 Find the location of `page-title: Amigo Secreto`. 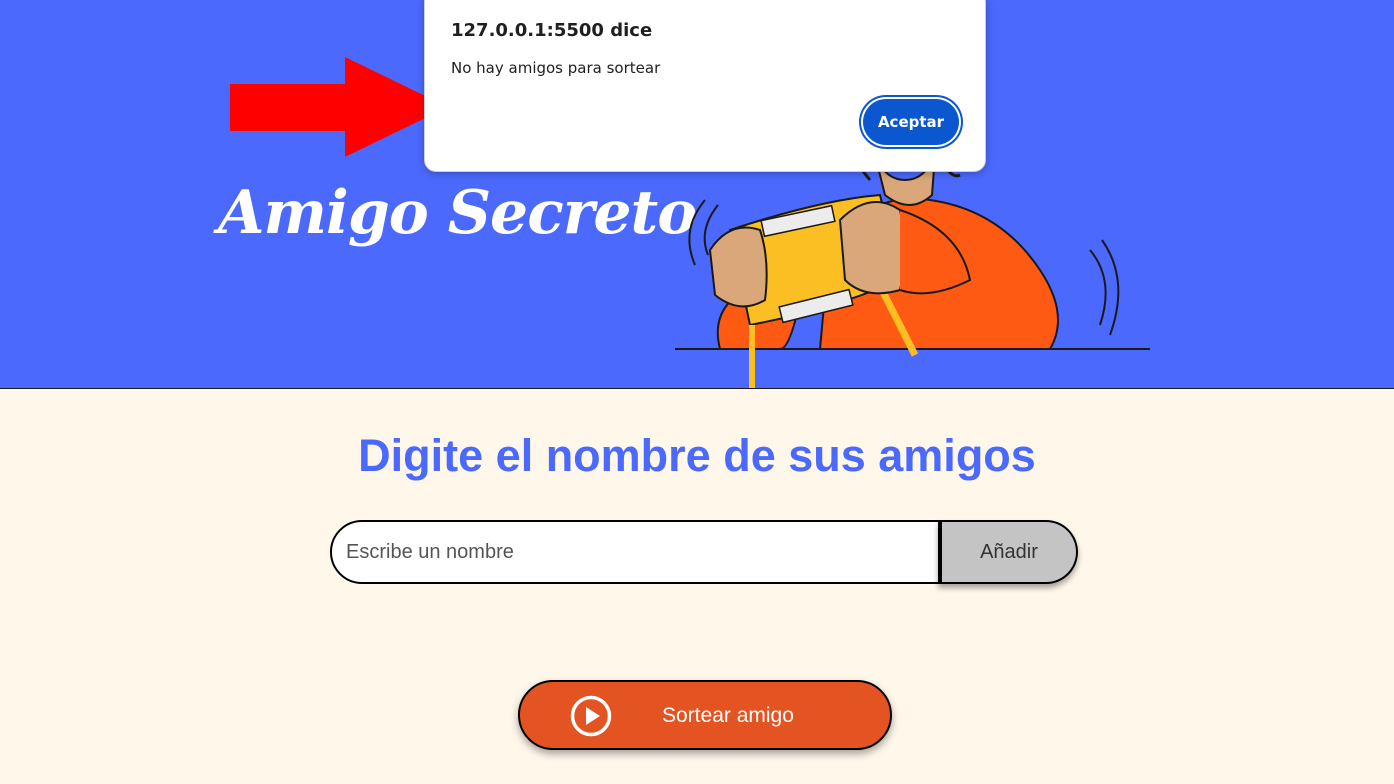

page-title: Amigo Secreto is located at coordinates (457, 213).